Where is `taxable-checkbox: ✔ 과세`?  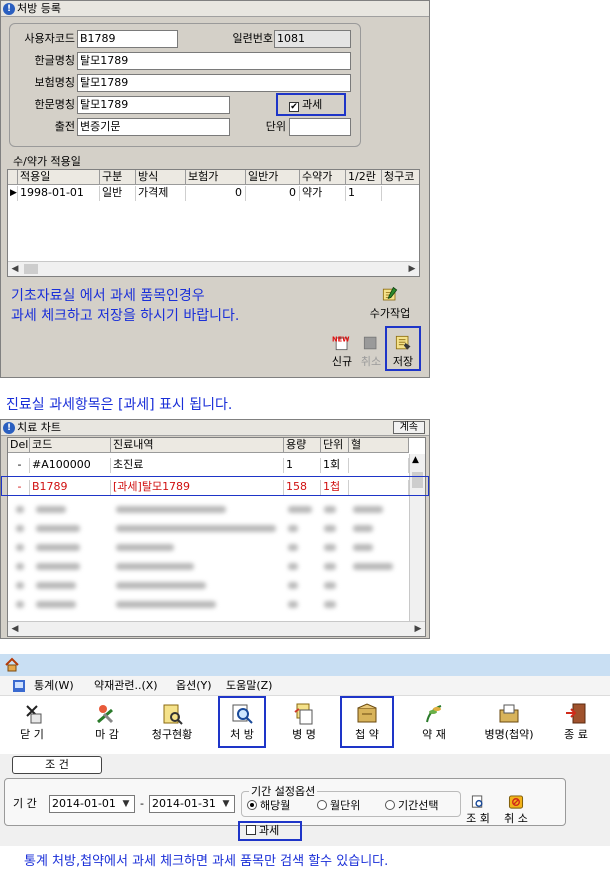 taxable-checkbox: ✔ 과세 is located at coordinates (305, 105).